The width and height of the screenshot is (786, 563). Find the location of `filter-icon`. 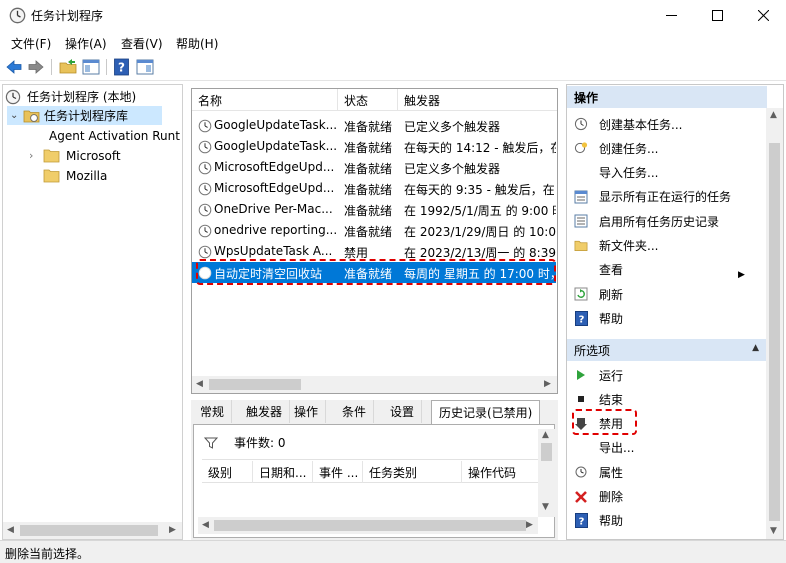

filter-icon is located at coordinates (211, 443).